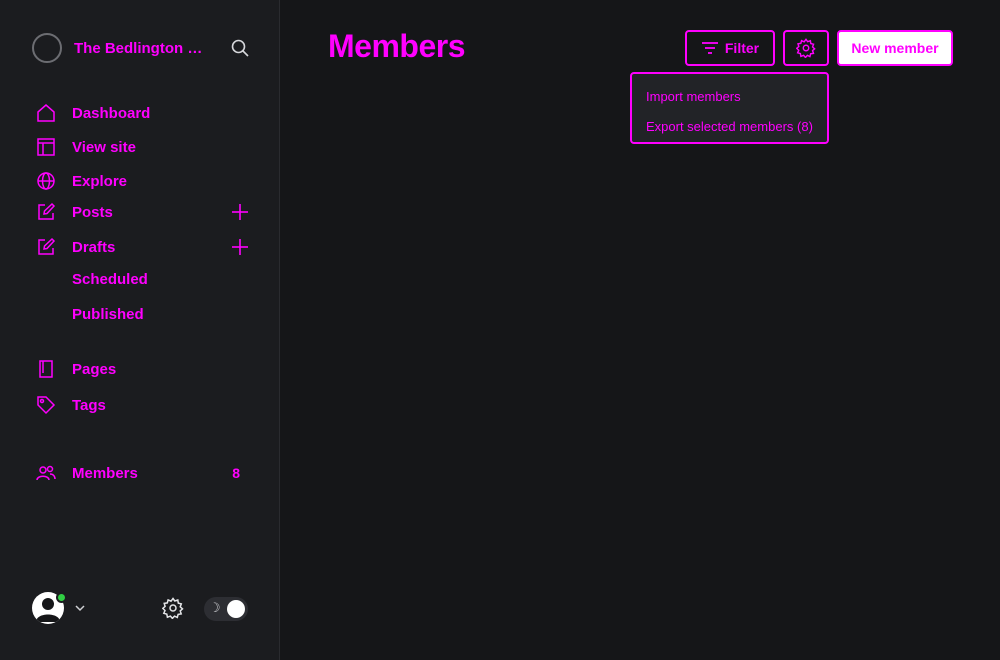 The width and height of the screenshot is (1000, 660). What do you see at coordinates (895, 48) in the screenshot?
I see `new-member-button: New member` at bounding box center [895, 48].